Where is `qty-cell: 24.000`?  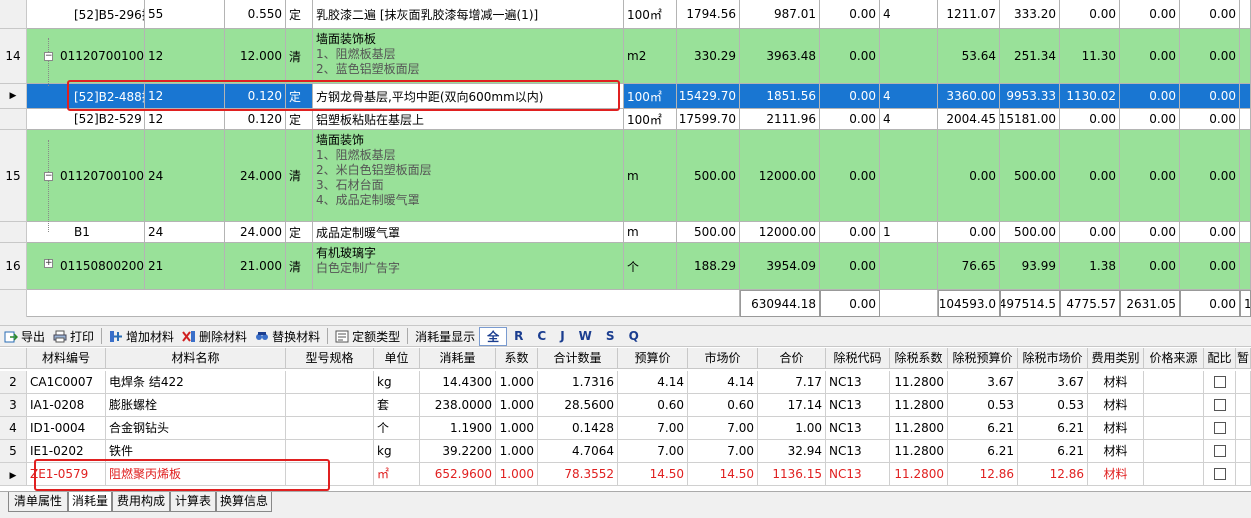 qty-cell: 24.000 is located at coordinates (255, 176).